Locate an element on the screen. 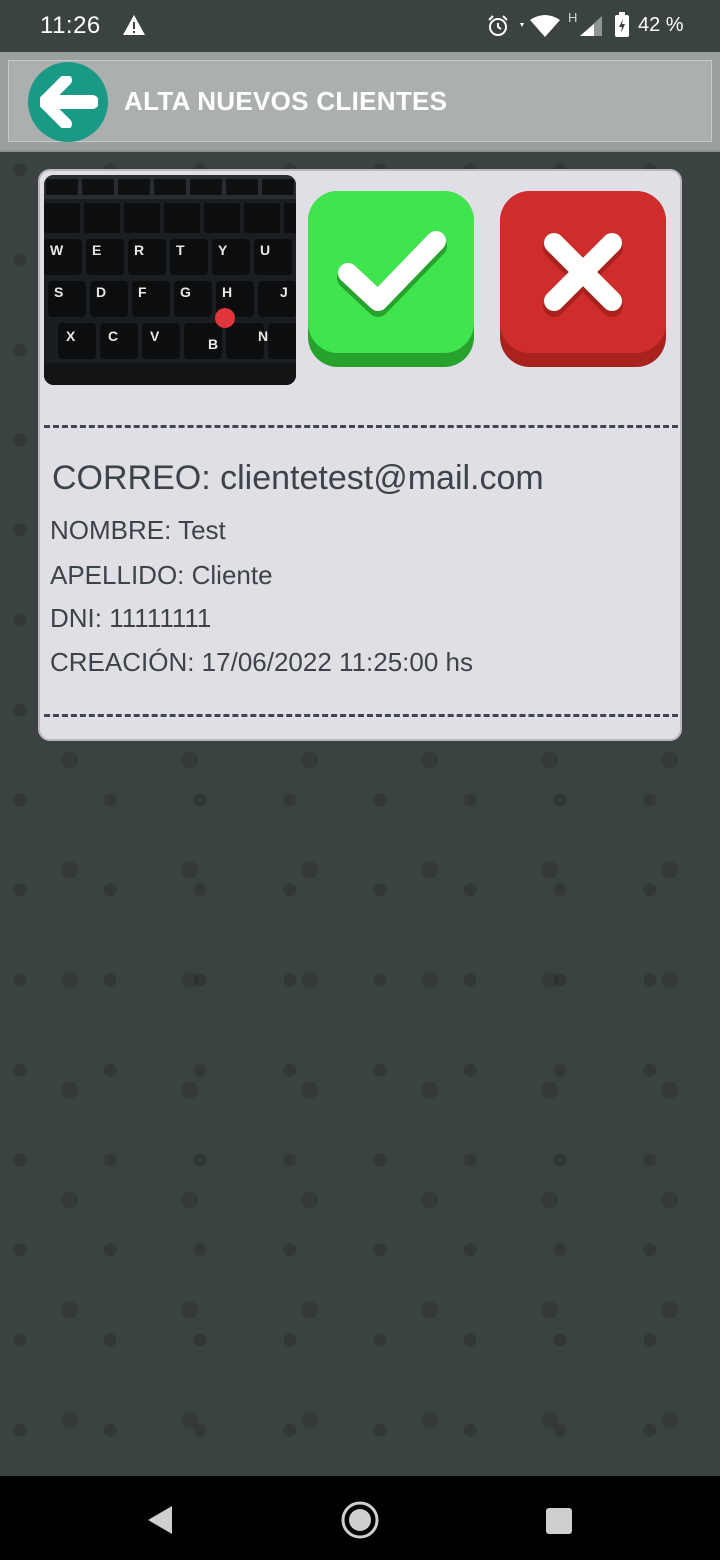 The image size is (720, 1560). wifi-icon is located at coordinates (540, 26).